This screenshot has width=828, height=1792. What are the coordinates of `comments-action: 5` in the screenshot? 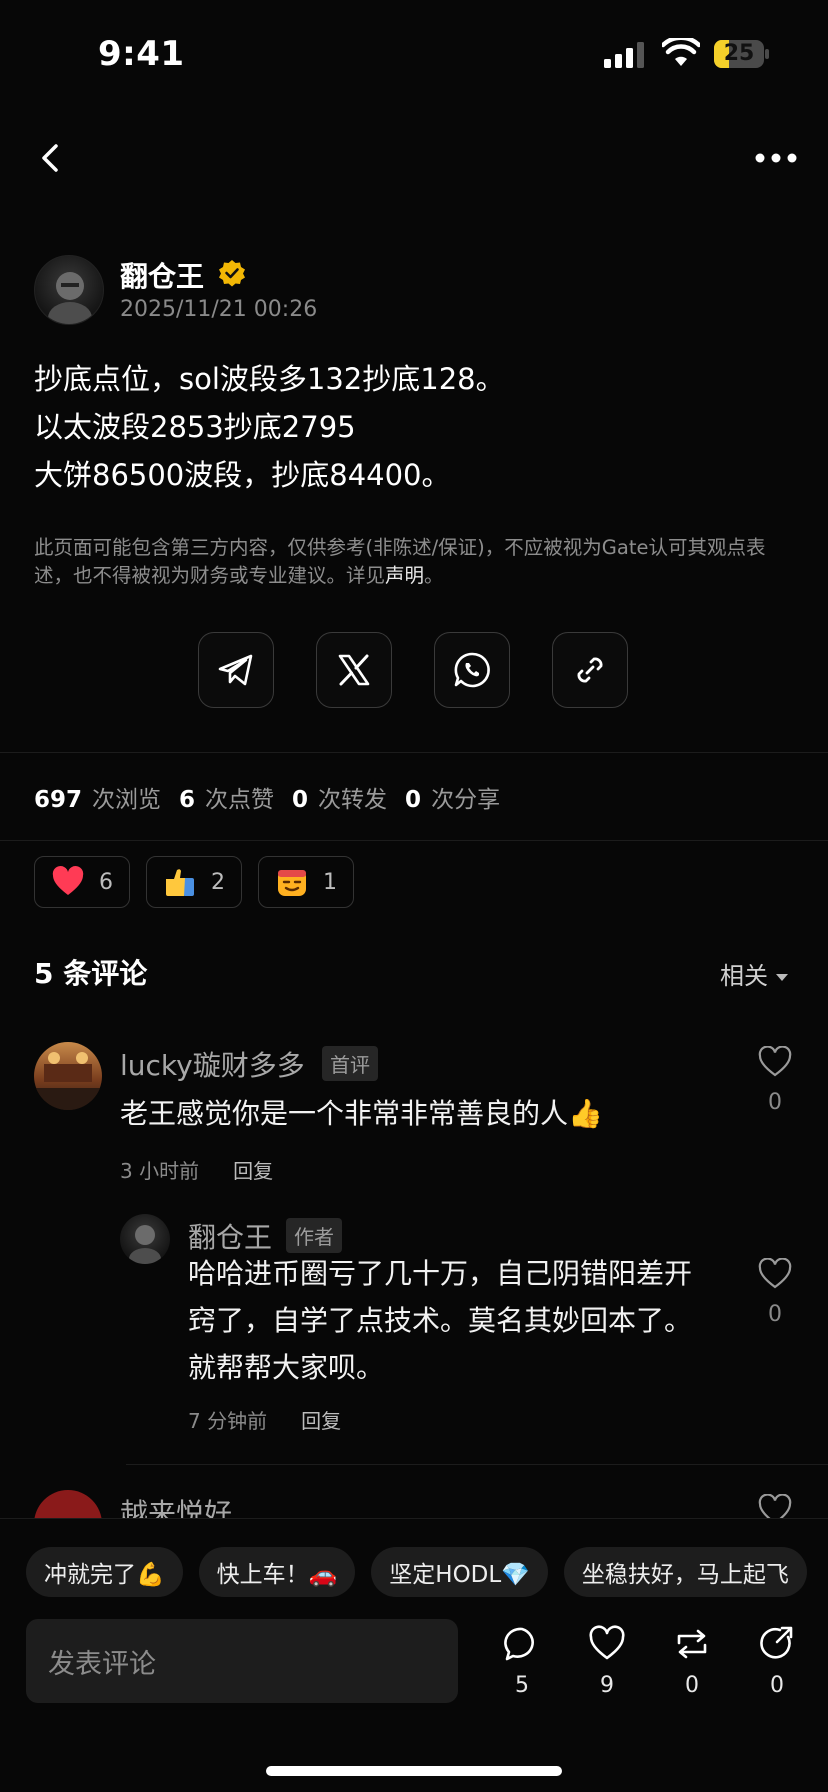 It's located at (522, 1661).